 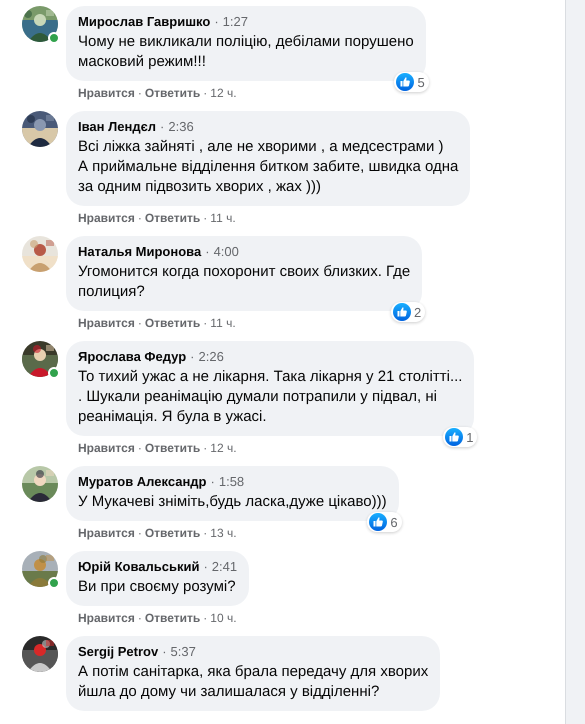 What do you see at coordinates (231, 481) in the screenshot?
I see `timestamp: 1:58` at bounding box center [231, 481].